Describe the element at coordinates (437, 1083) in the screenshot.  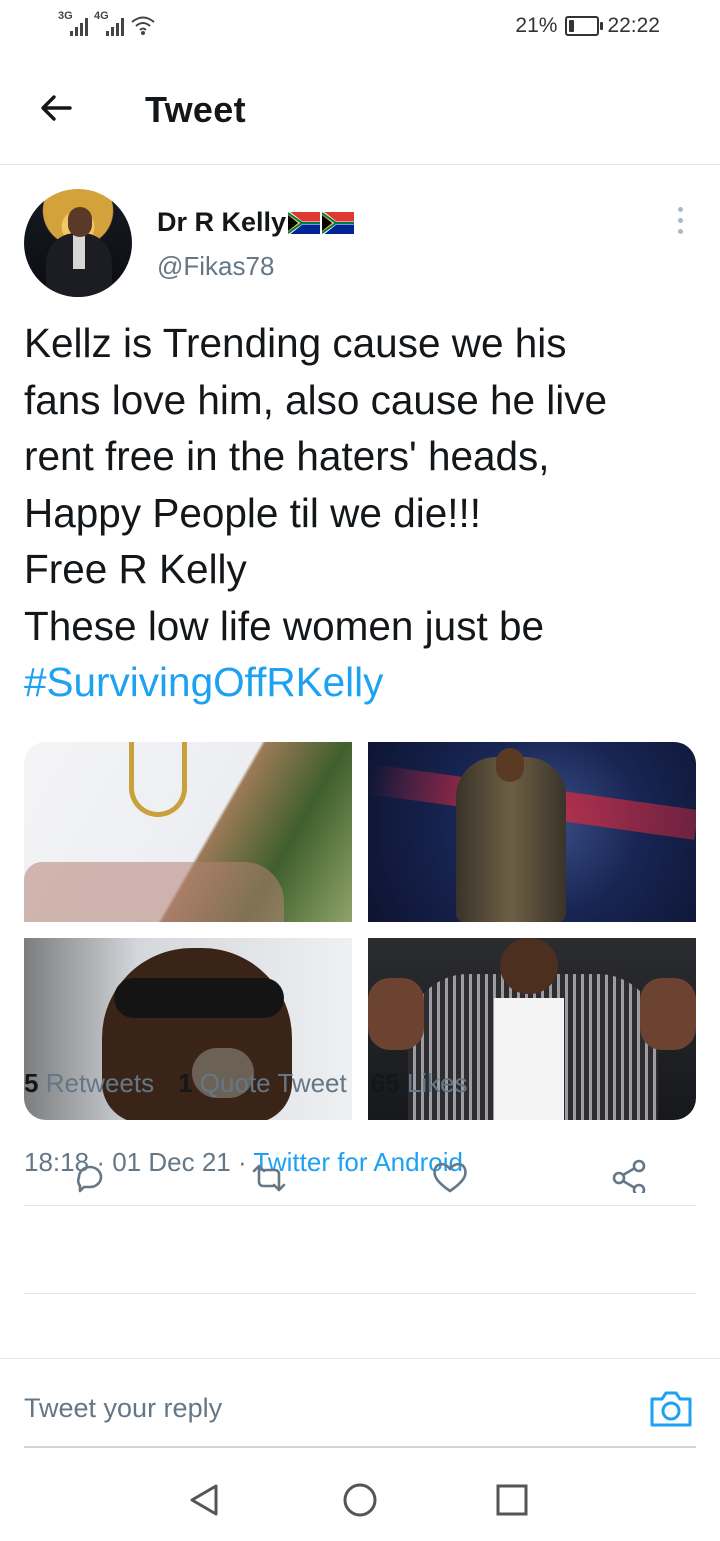
I see `likes-label: Likes` at that location.